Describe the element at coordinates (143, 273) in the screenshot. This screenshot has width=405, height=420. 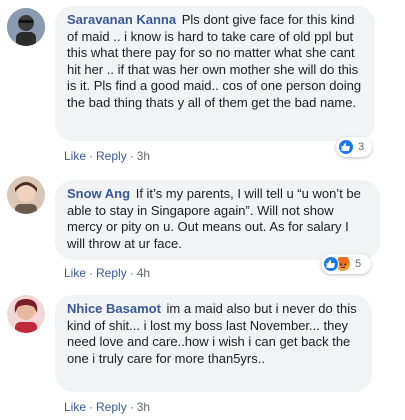
I see `comment-timestamp: 4h` at that location.